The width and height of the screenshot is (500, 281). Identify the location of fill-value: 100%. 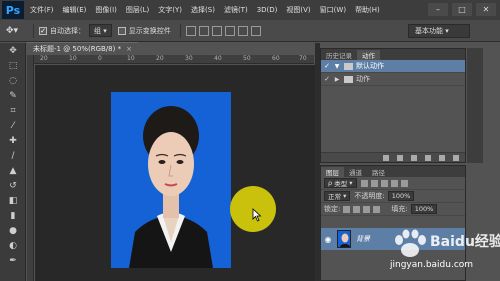
(424, 209).